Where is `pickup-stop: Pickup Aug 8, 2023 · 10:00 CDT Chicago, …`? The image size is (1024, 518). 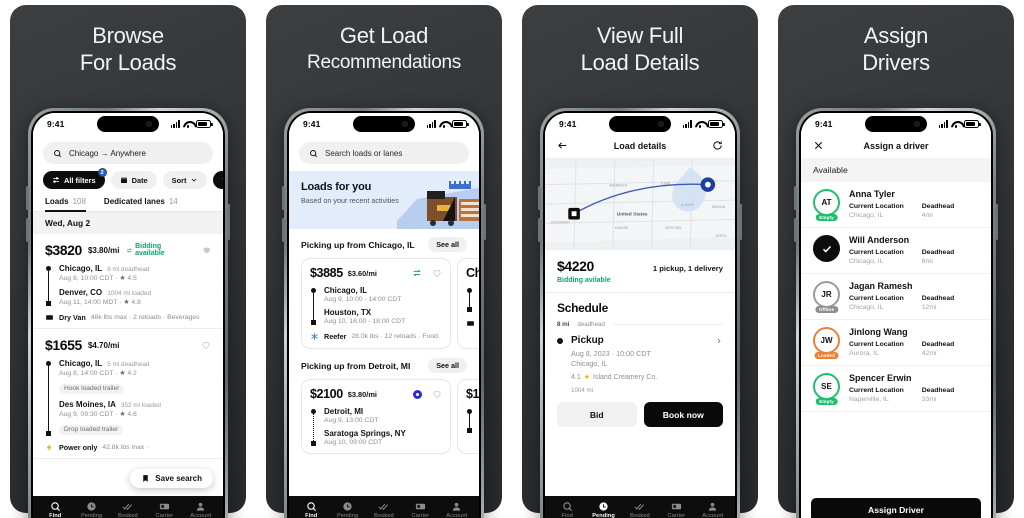 pickup-stop: Pickup Aug 8, 2023 · 10:00 CDT Chicago, … is located at coordinates (640, 354).